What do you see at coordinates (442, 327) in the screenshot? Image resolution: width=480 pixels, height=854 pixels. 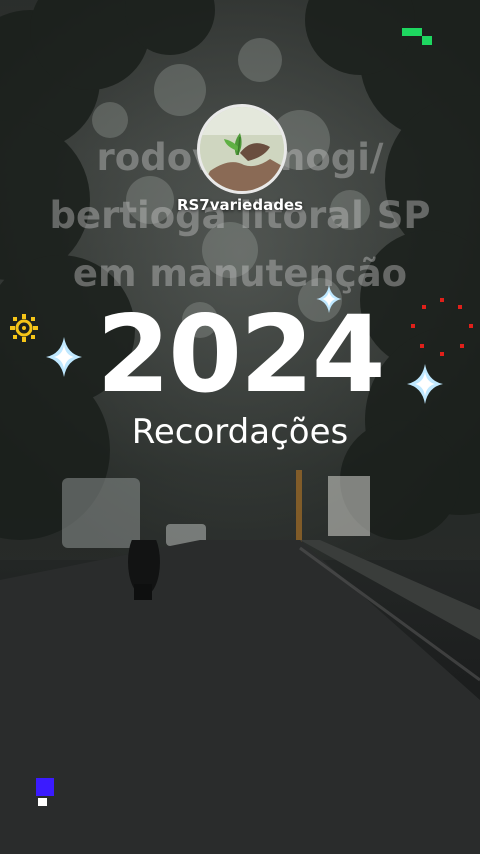 I see `dot-ring-icon` at bounding box center [442, 327].